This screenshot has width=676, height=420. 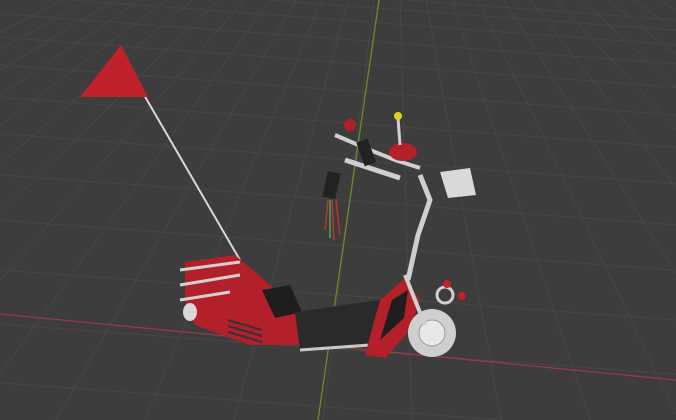 What do you see at coordinates (398, 116) in the screenshot?
I see `antenna-ball` at bounding box center [398, 116].